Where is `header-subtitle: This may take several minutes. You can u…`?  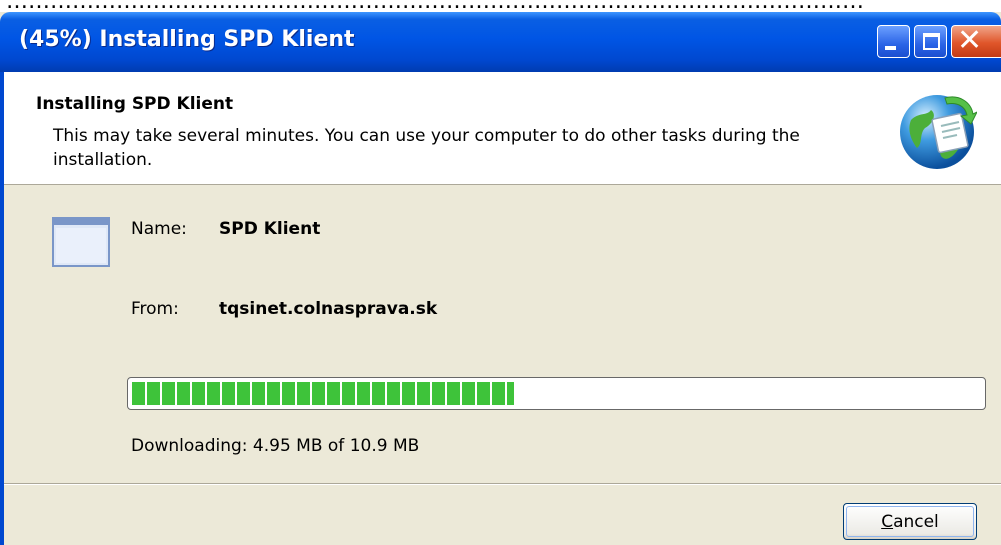 header-subtitle: This may take several minutes. You can u… is located at coordinates (426, 148).